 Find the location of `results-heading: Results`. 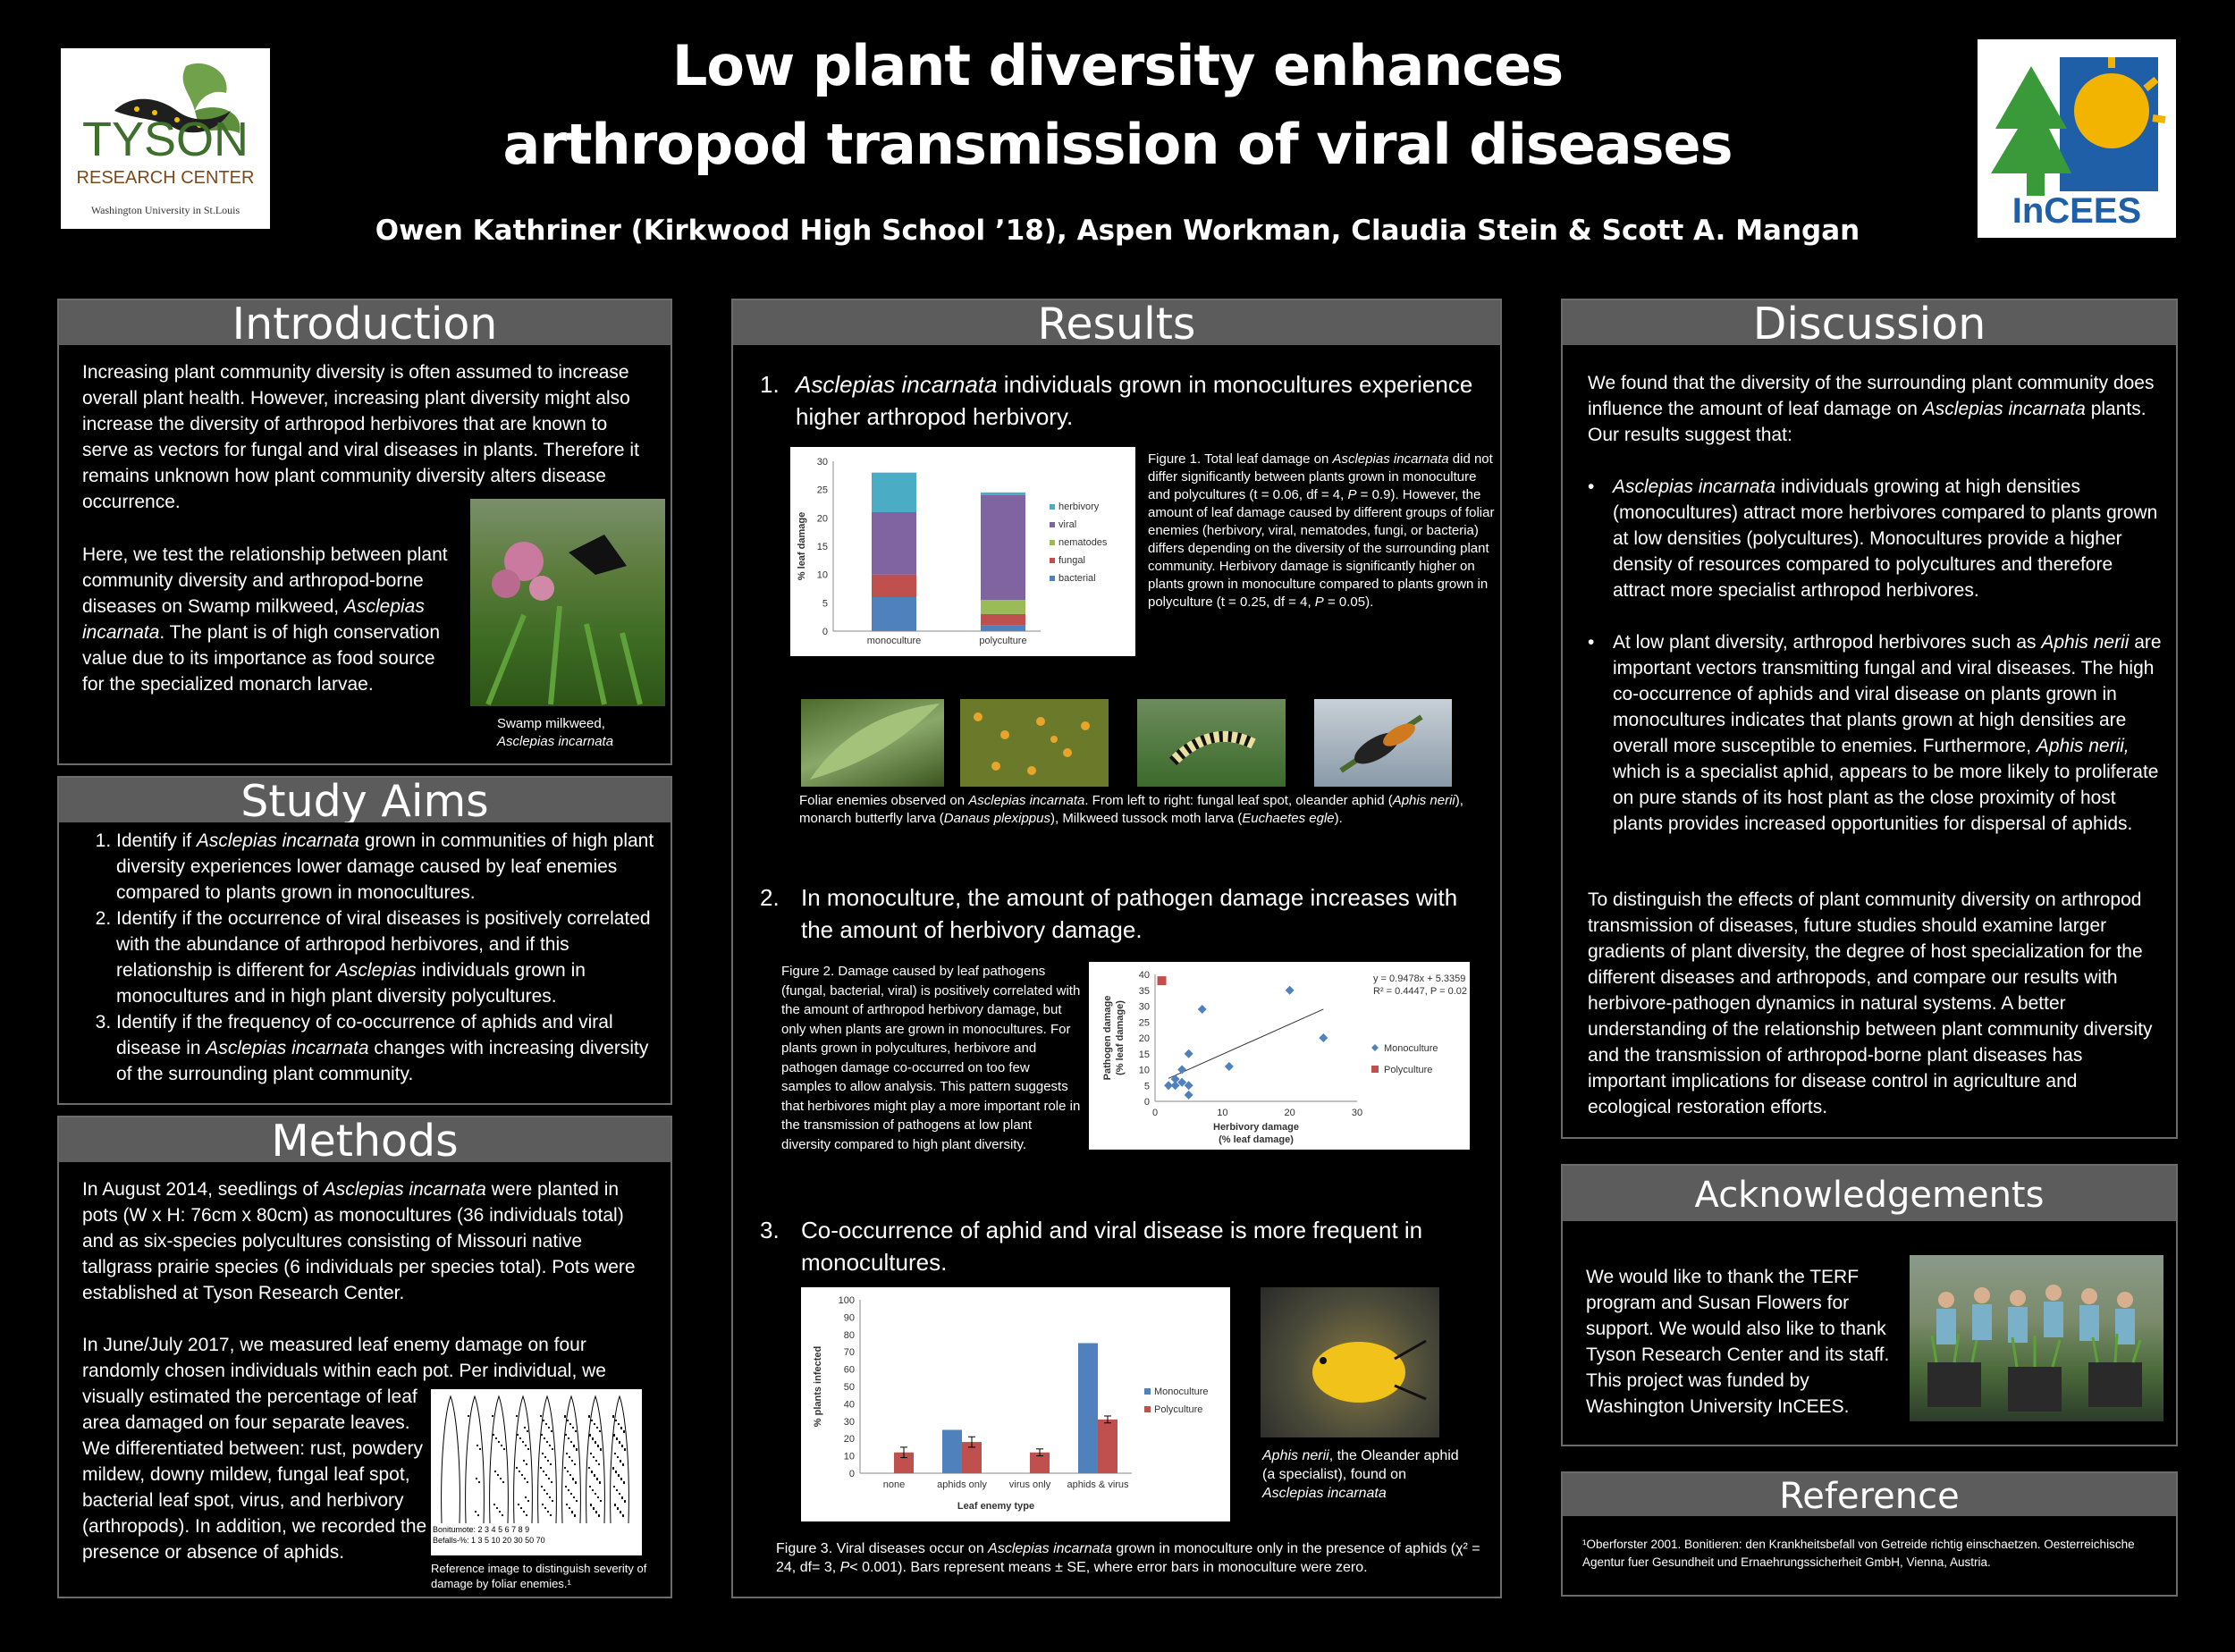

results-heading: Results is located at coordinates (1116, 322).